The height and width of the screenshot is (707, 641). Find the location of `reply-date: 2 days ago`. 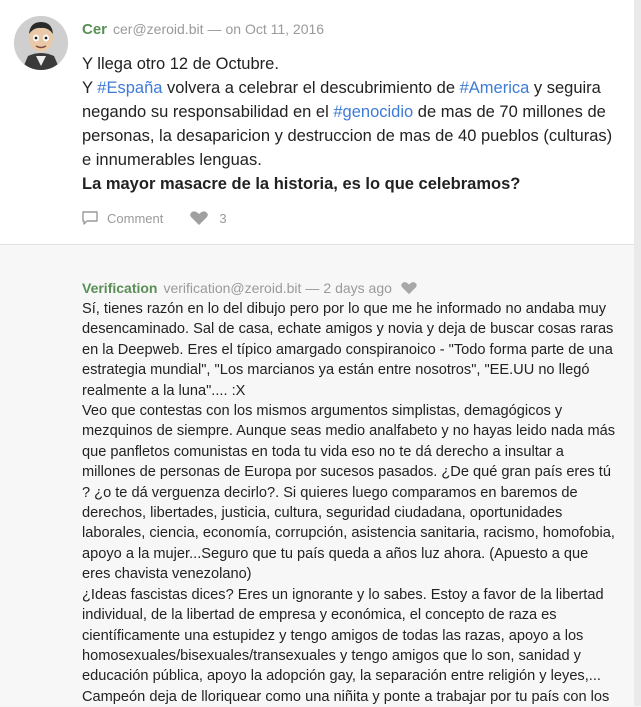

reply-date: 2 days ago is located at coordinates (357, 288).